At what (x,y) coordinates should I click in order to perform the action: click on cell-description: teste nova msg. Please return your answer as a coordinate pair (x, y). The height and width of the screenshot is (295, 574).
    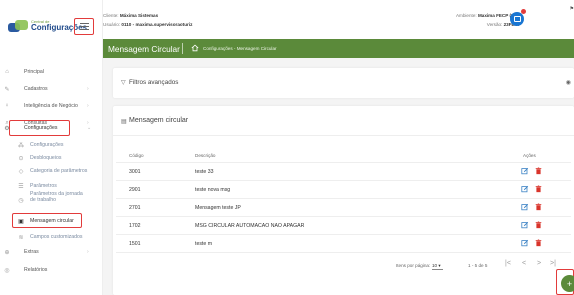
    Looking at the image, I should click on (213, 190).